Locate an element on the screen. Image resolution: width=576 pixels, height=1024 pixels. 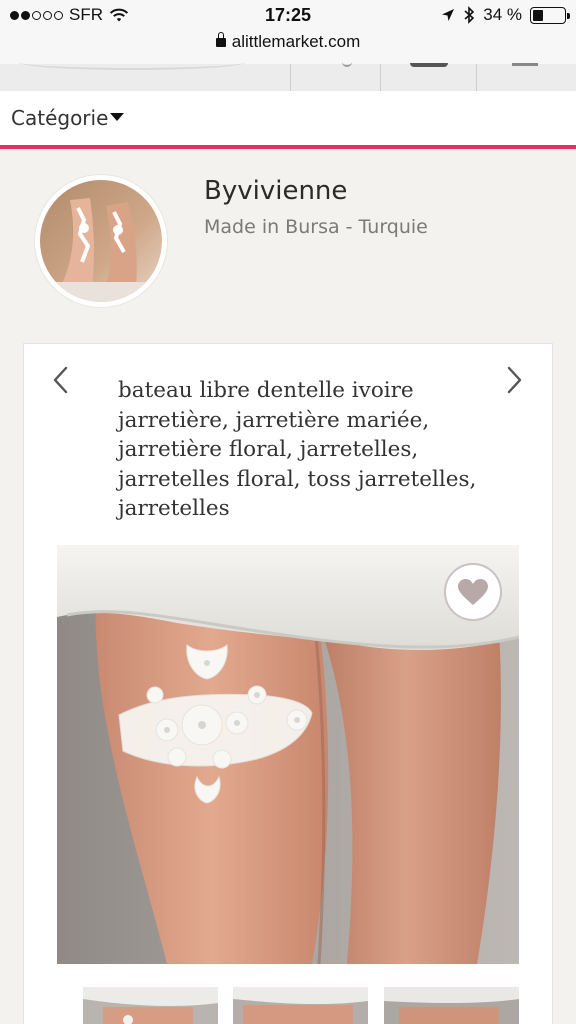
category-dropdown: Catégorie is located at coordinates (68, 118).